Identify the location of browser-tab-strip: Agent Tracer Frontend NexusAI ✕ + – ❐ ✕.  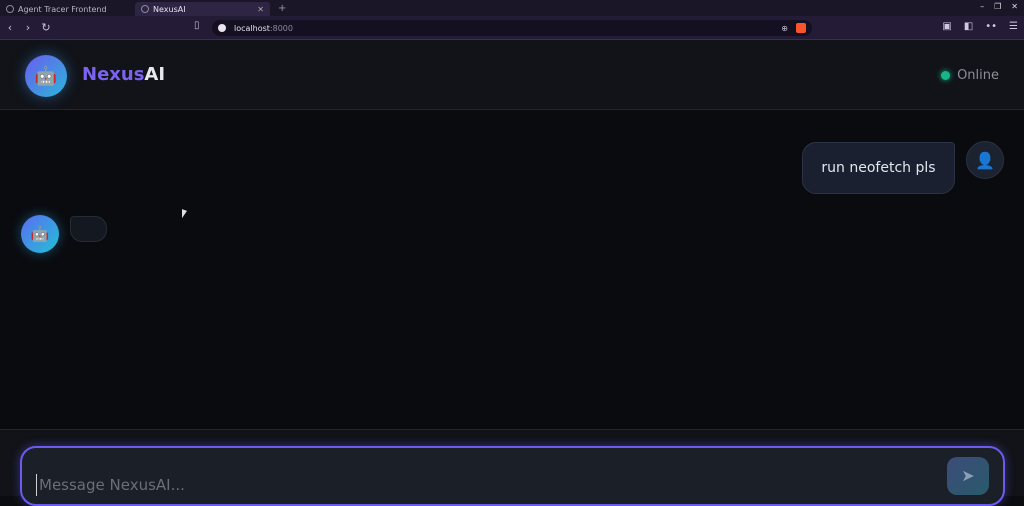
(512, 8).